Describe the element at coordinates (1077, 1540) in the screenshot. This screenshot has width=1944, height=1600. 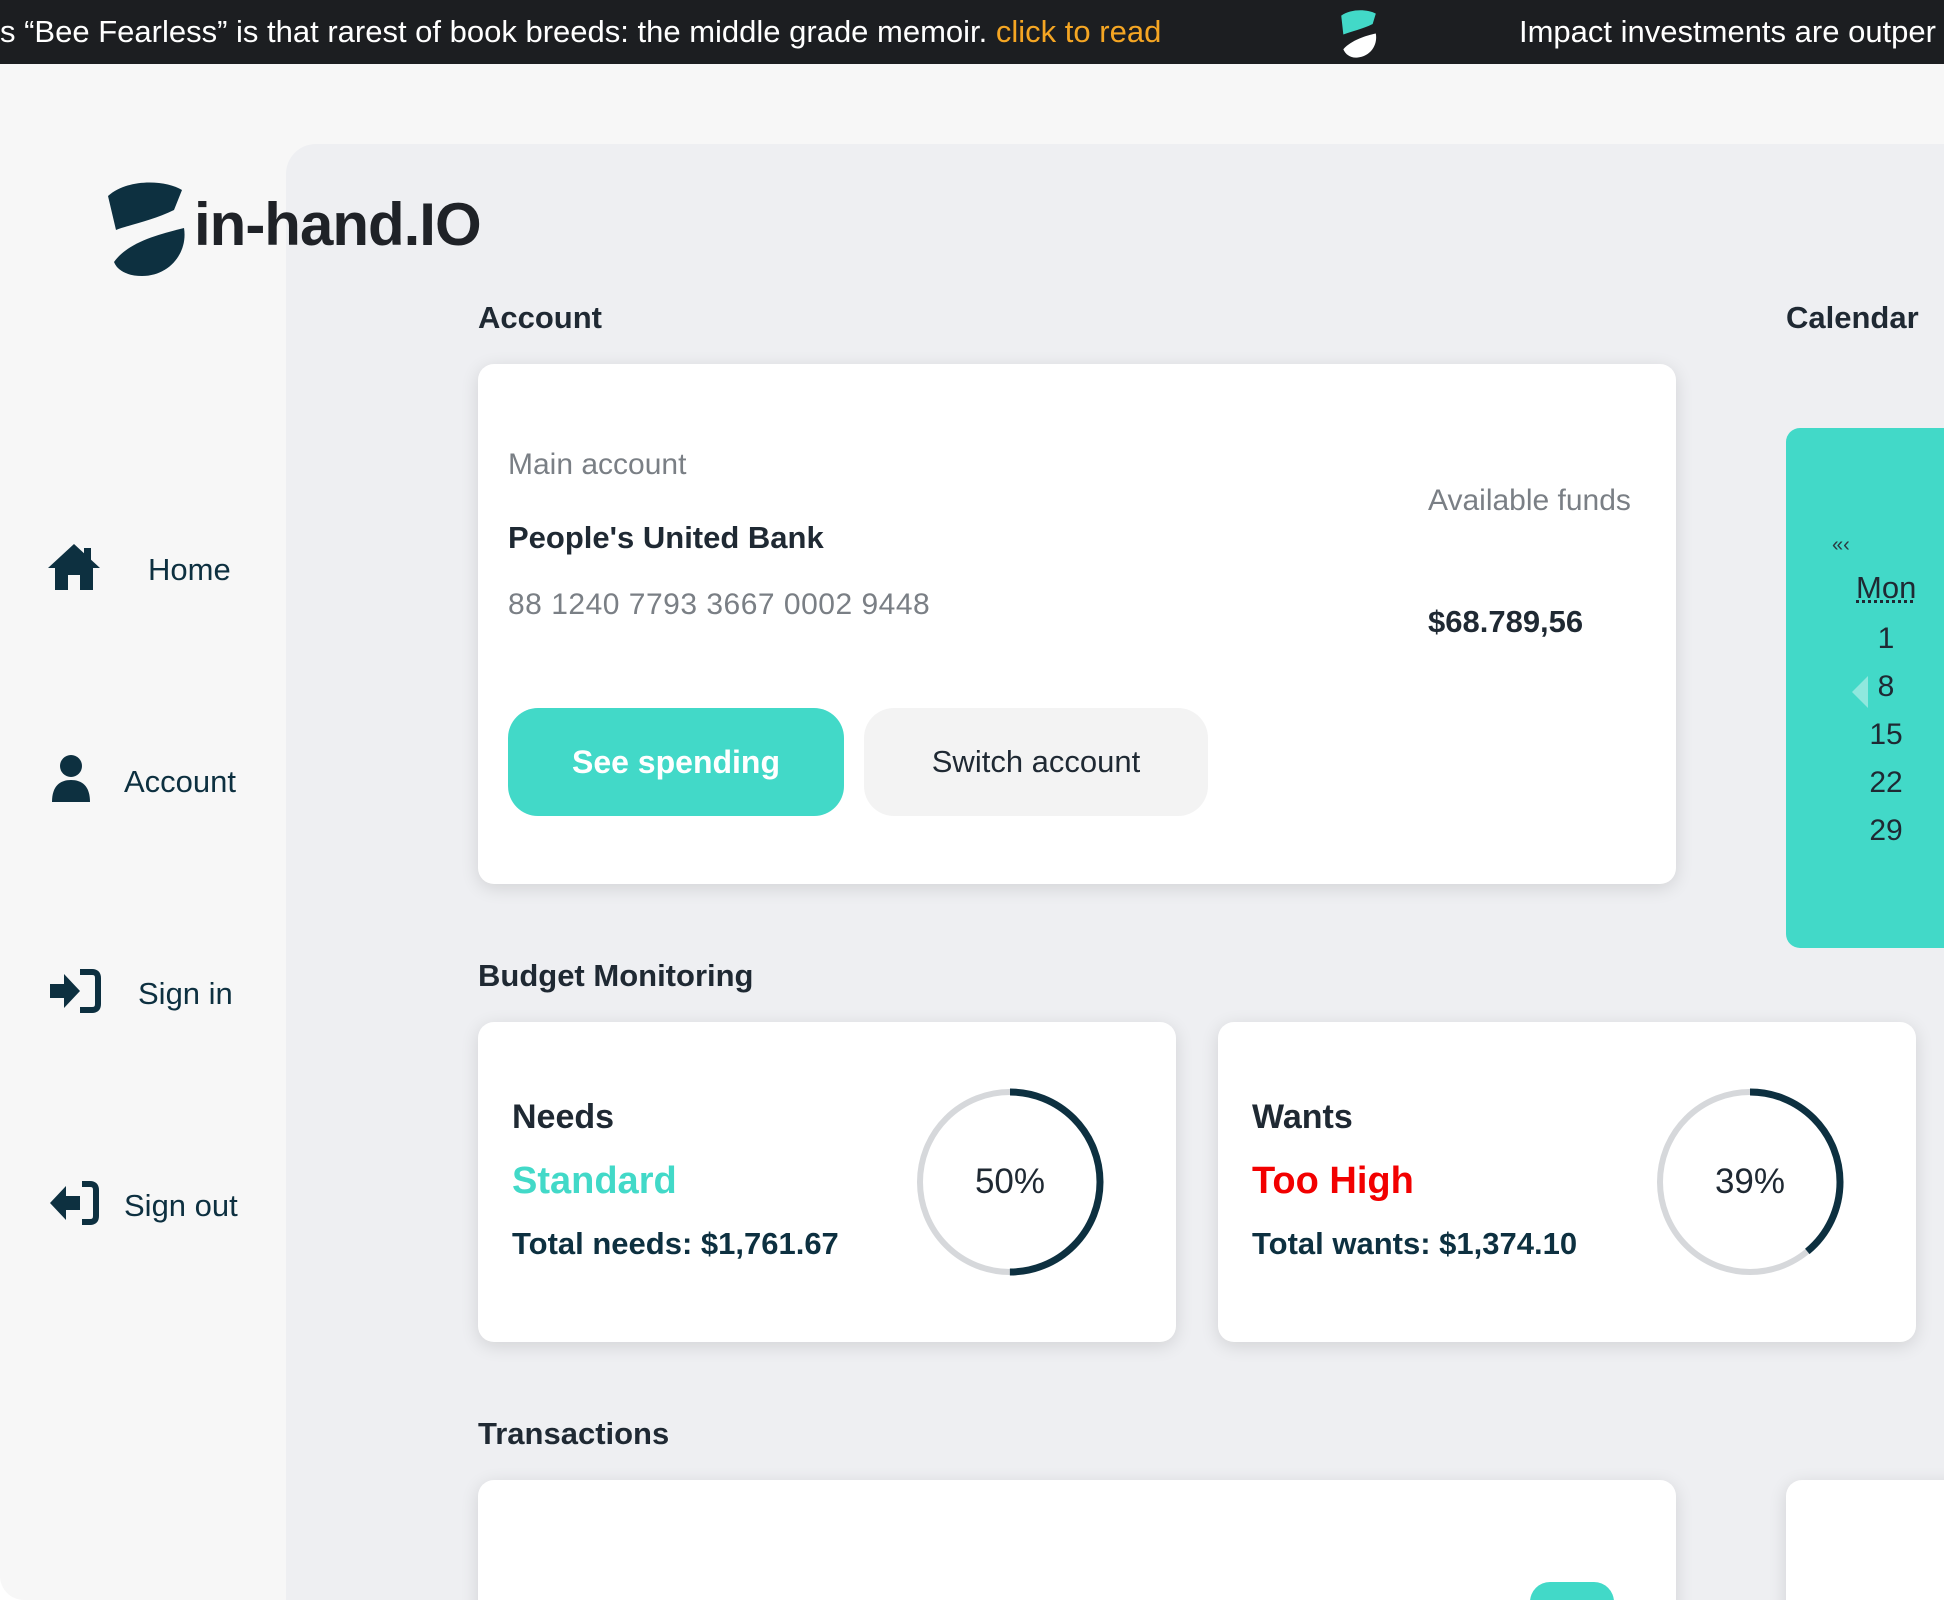
I see `transactions-card` at that location.